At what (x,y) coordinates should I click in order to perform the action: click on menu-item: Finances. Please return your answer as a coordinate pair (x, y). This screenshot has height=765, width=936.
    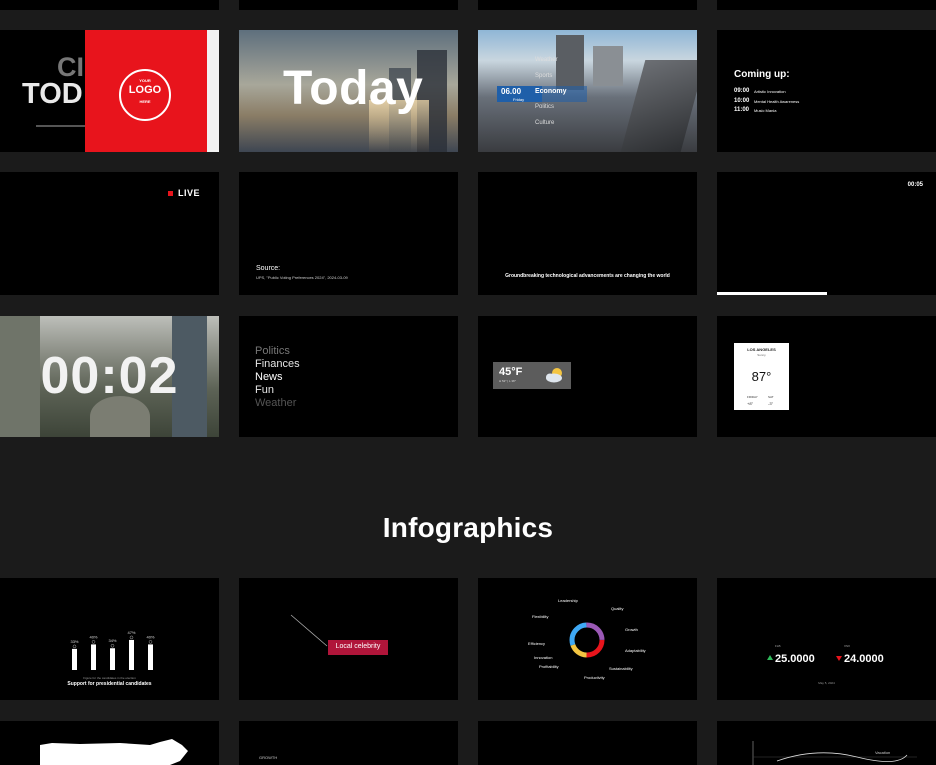
    Looking at the image, I should click on (277, 364).